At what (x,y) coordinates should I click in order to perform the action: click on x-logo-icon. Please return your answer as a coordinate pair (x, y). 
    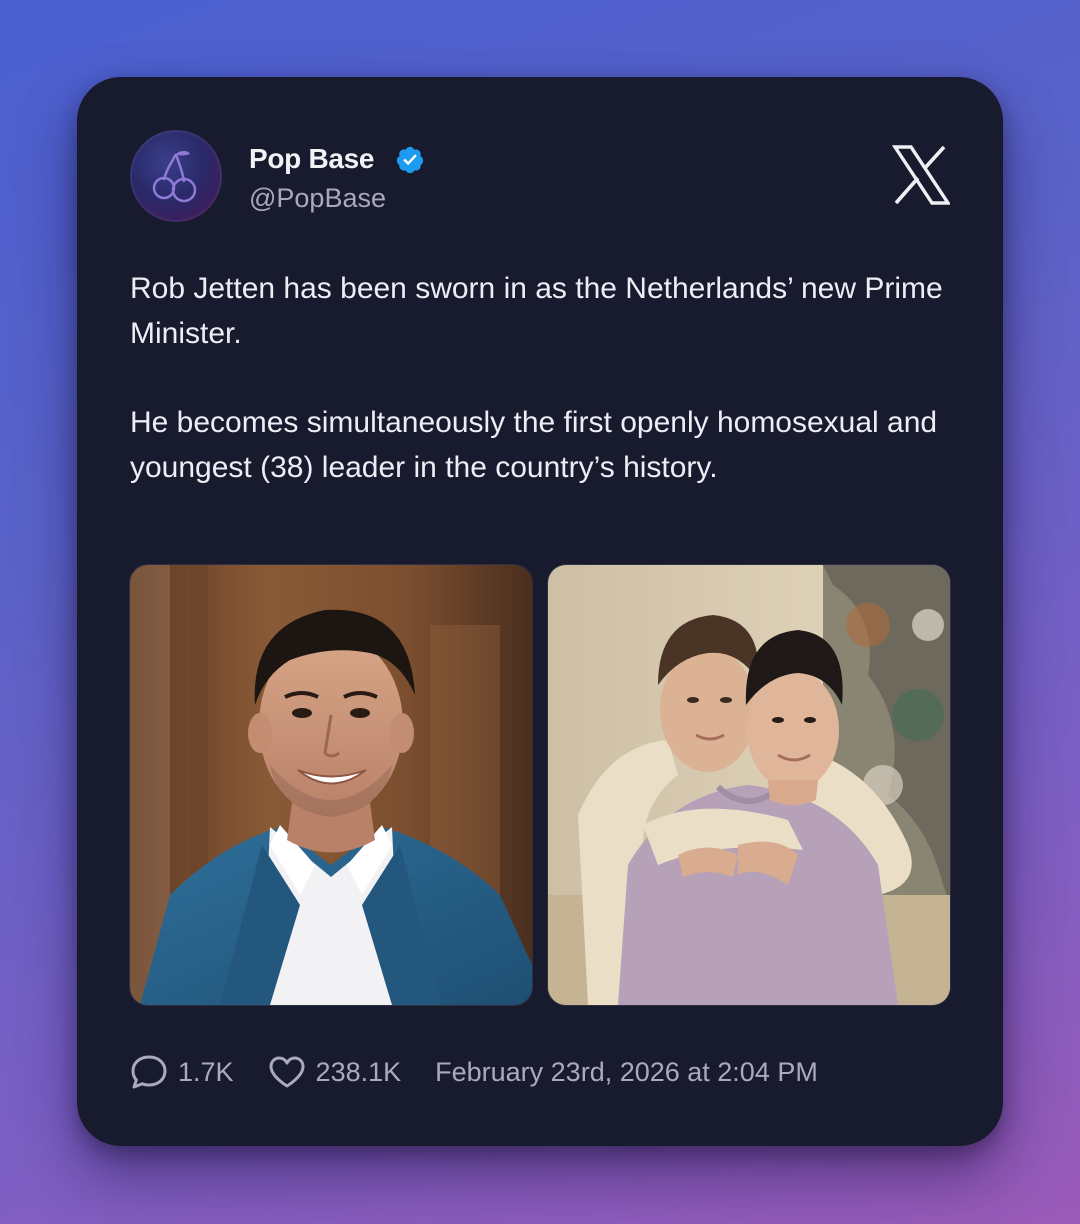
    Looking at the image, I should click on (921, 175).